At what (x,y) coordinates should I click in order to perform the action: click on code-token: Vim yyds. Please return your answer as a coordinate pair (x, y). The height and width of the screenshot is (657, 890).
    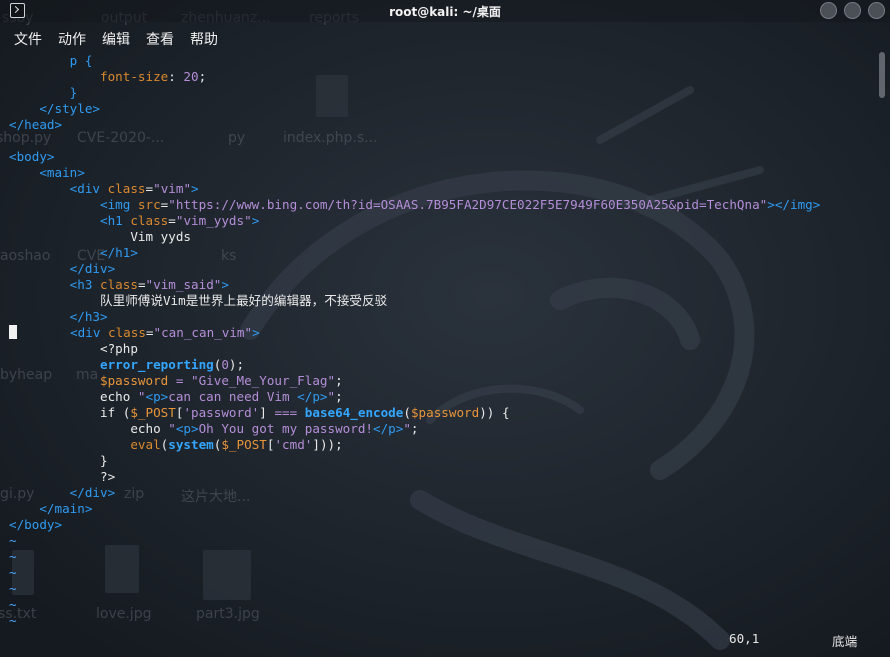
    Looking at the image, I should click on (160, 236).